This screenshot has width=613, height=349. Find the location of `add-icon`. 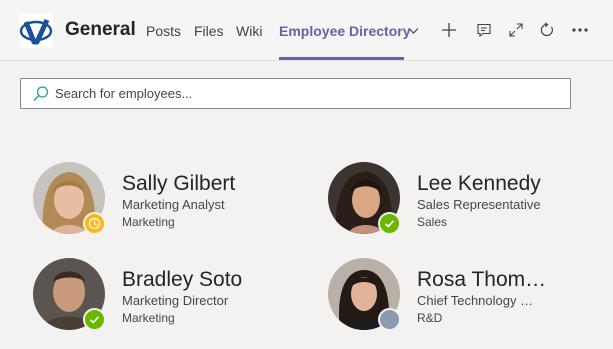

add-icon is located at coordinates (449, 30).